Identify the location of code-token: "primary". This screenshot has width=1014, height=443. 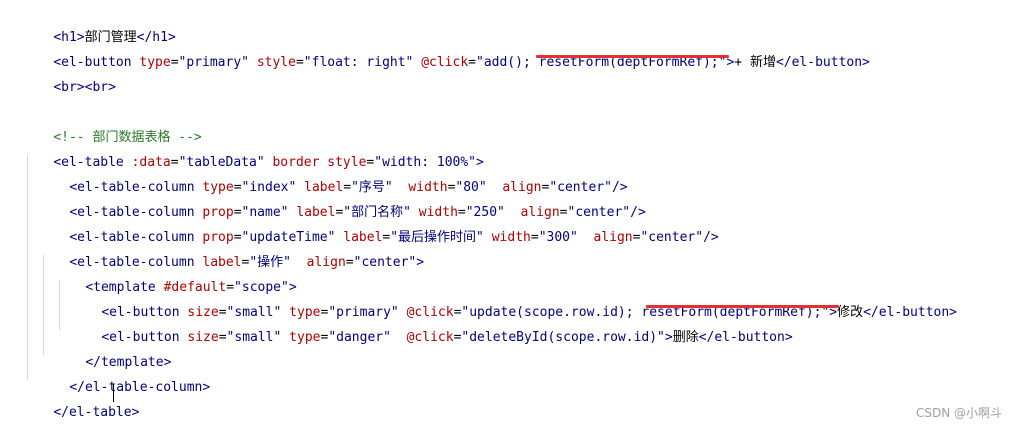
(213, 62).